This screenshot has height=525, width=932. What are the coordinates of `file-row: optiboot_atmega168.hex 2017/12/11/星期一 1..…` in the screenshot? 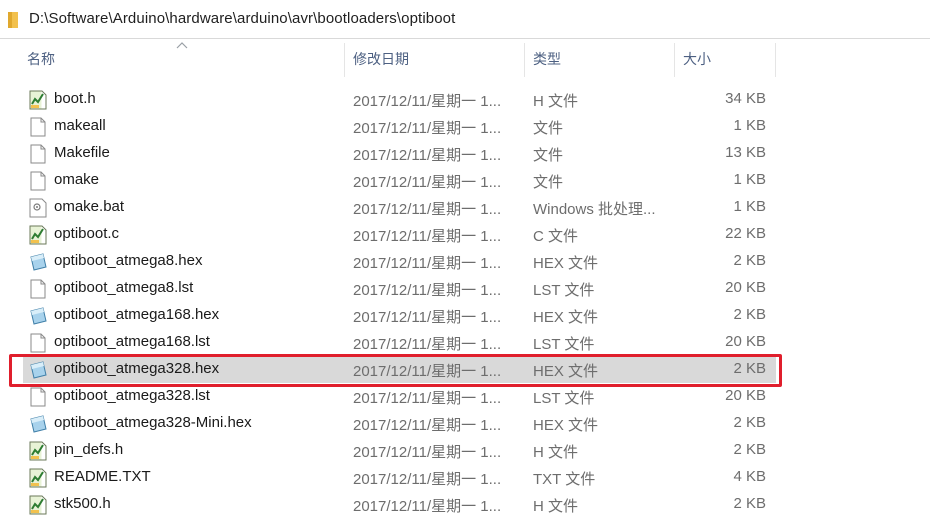 It's located at (399, 315).